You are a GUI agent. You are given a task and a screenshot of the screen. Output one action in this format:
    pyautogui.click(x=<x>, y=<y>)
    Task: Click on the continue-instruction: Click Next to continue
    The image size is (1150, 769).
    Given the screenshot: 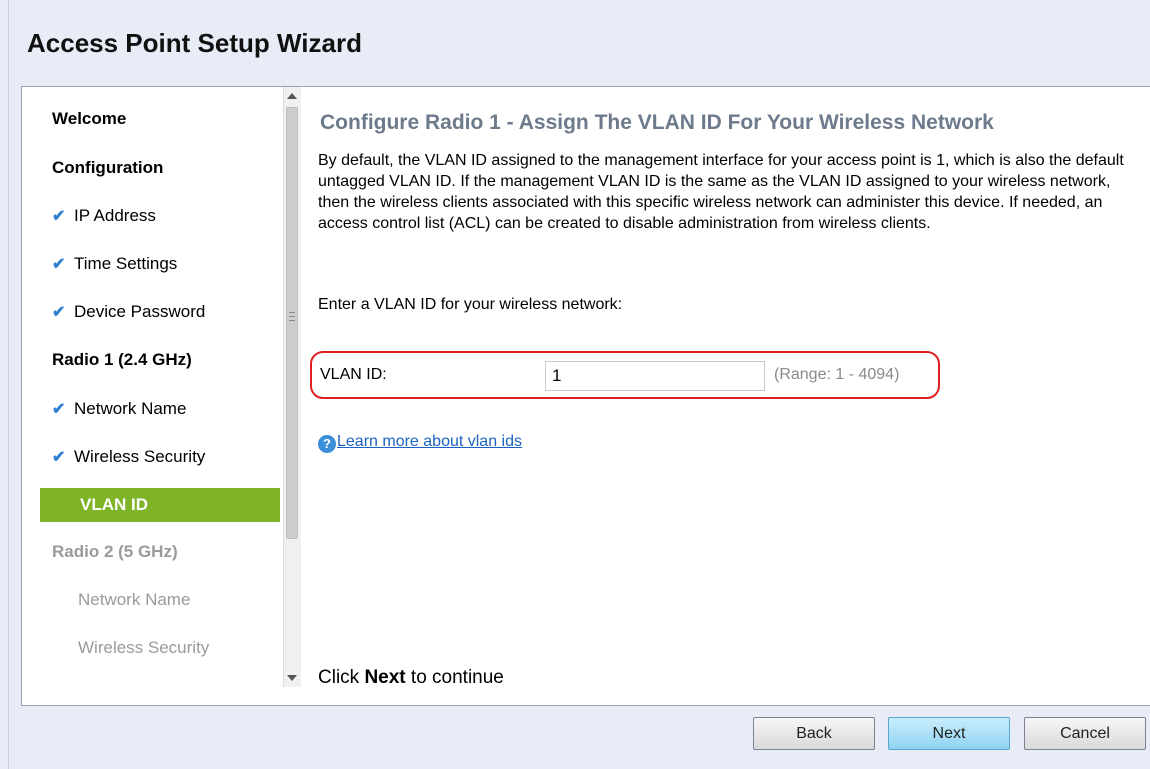 What is the action you would take?
    pyautogui.click(x=411, y=678)
    